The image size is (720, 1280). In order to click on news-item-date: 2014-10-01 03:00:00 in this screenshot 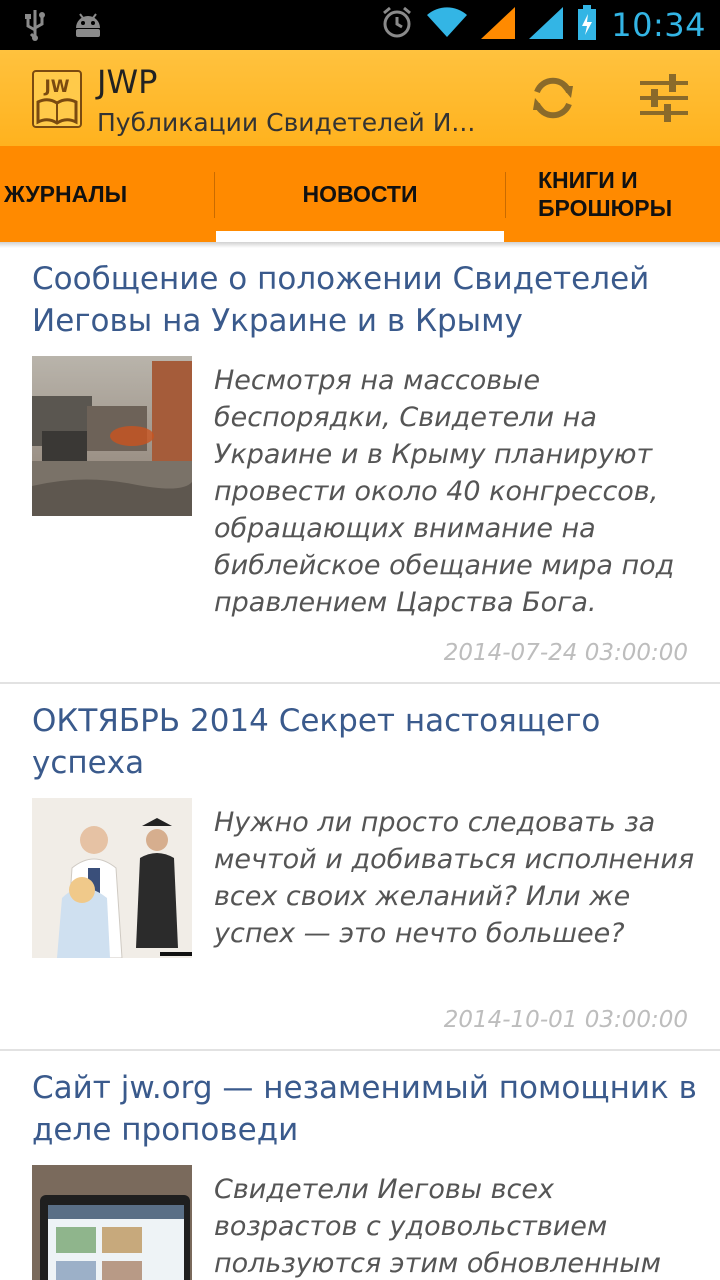, I will do `click(565, 1020)`.